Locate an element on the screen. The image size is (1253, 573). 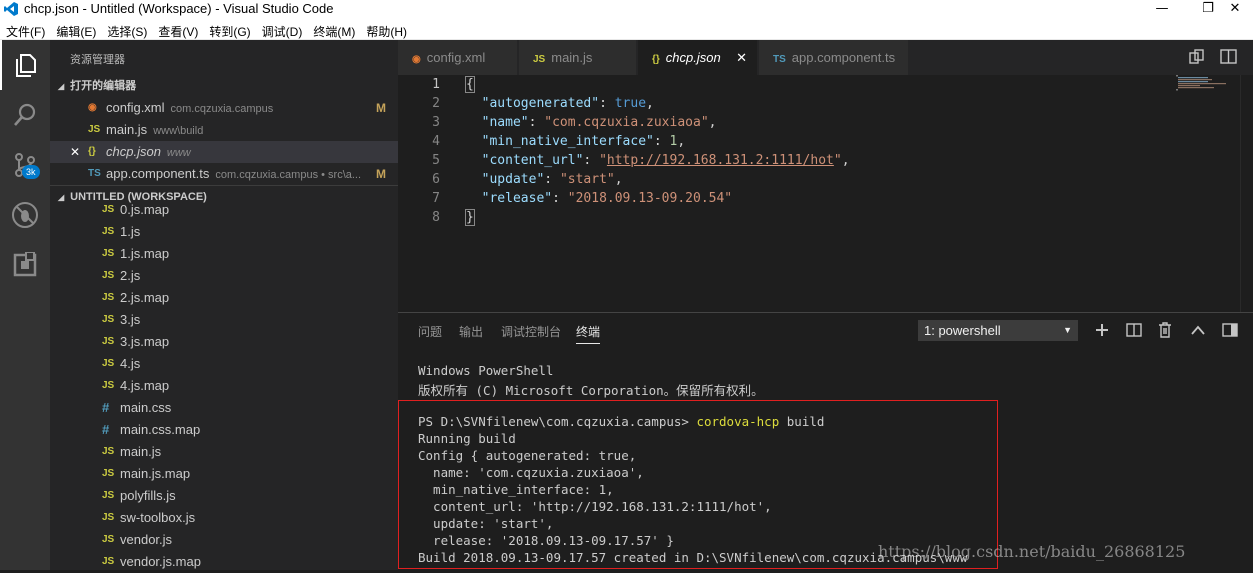
url-link: http://192.168.131.2:1111/hot is located at coordinates (720, 160).